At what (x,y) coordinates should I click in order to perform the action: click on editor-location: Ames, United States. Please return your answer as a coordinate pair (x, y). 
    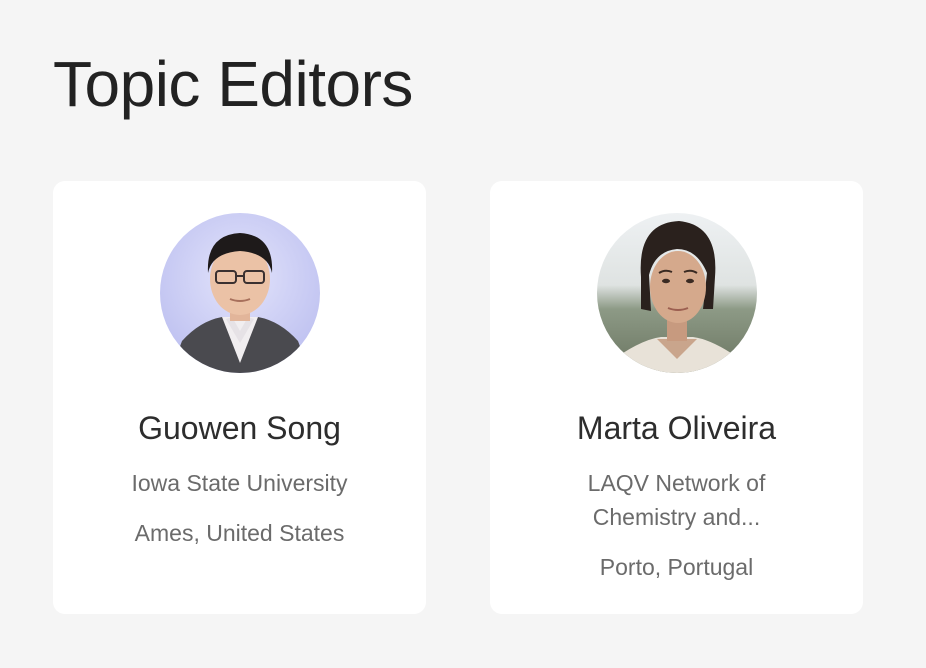
    Looking at the image, I should click on (239, 533).